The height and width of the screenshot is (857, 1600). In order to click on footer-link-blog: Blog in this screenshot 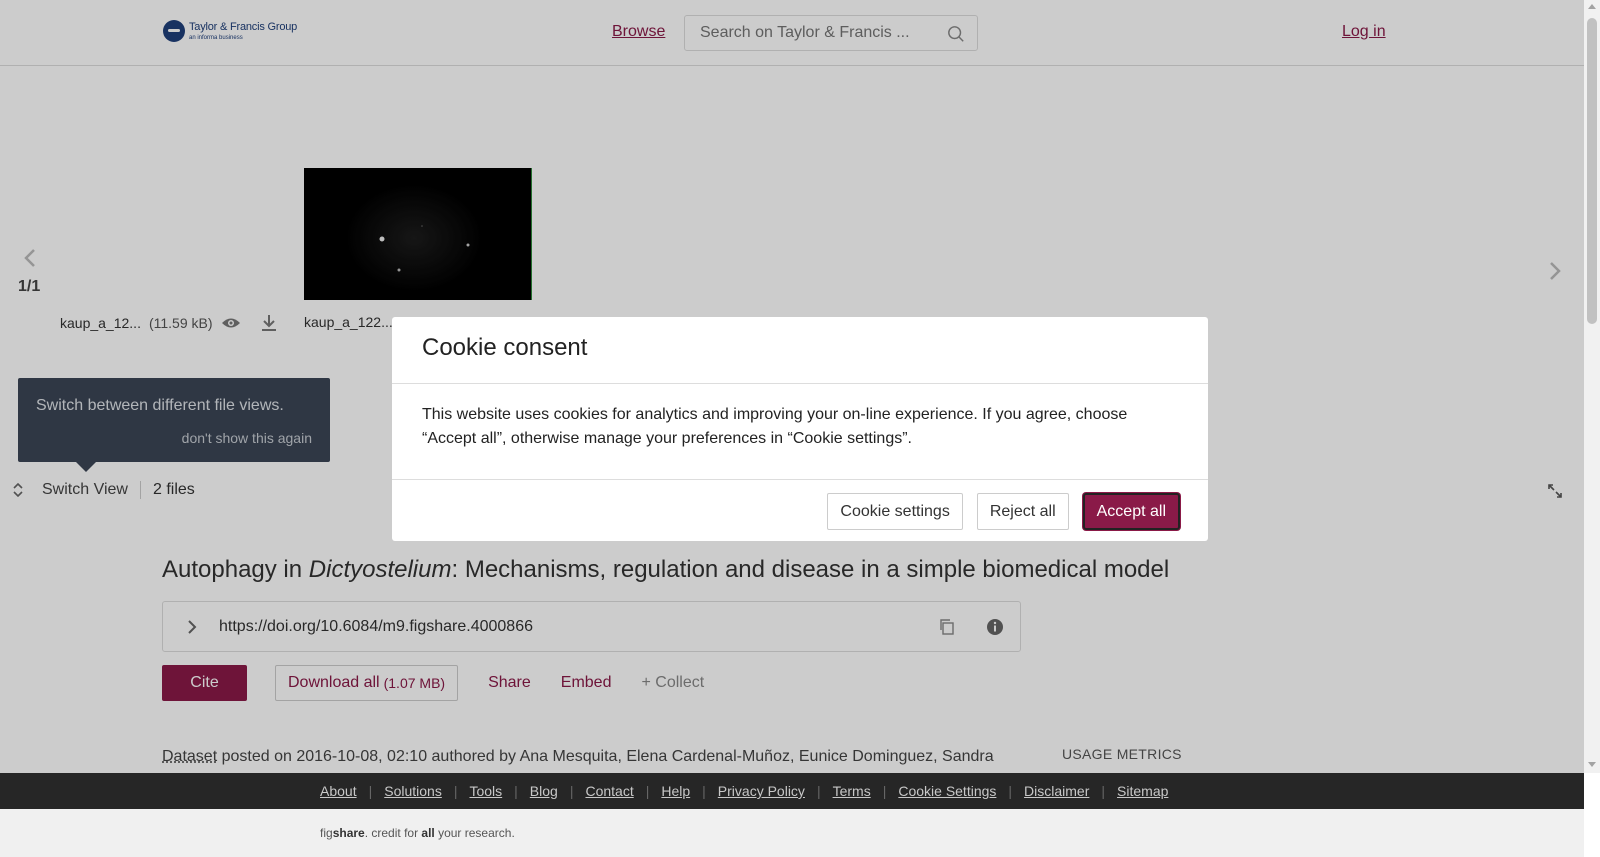, I will do `click(544, 791)`.